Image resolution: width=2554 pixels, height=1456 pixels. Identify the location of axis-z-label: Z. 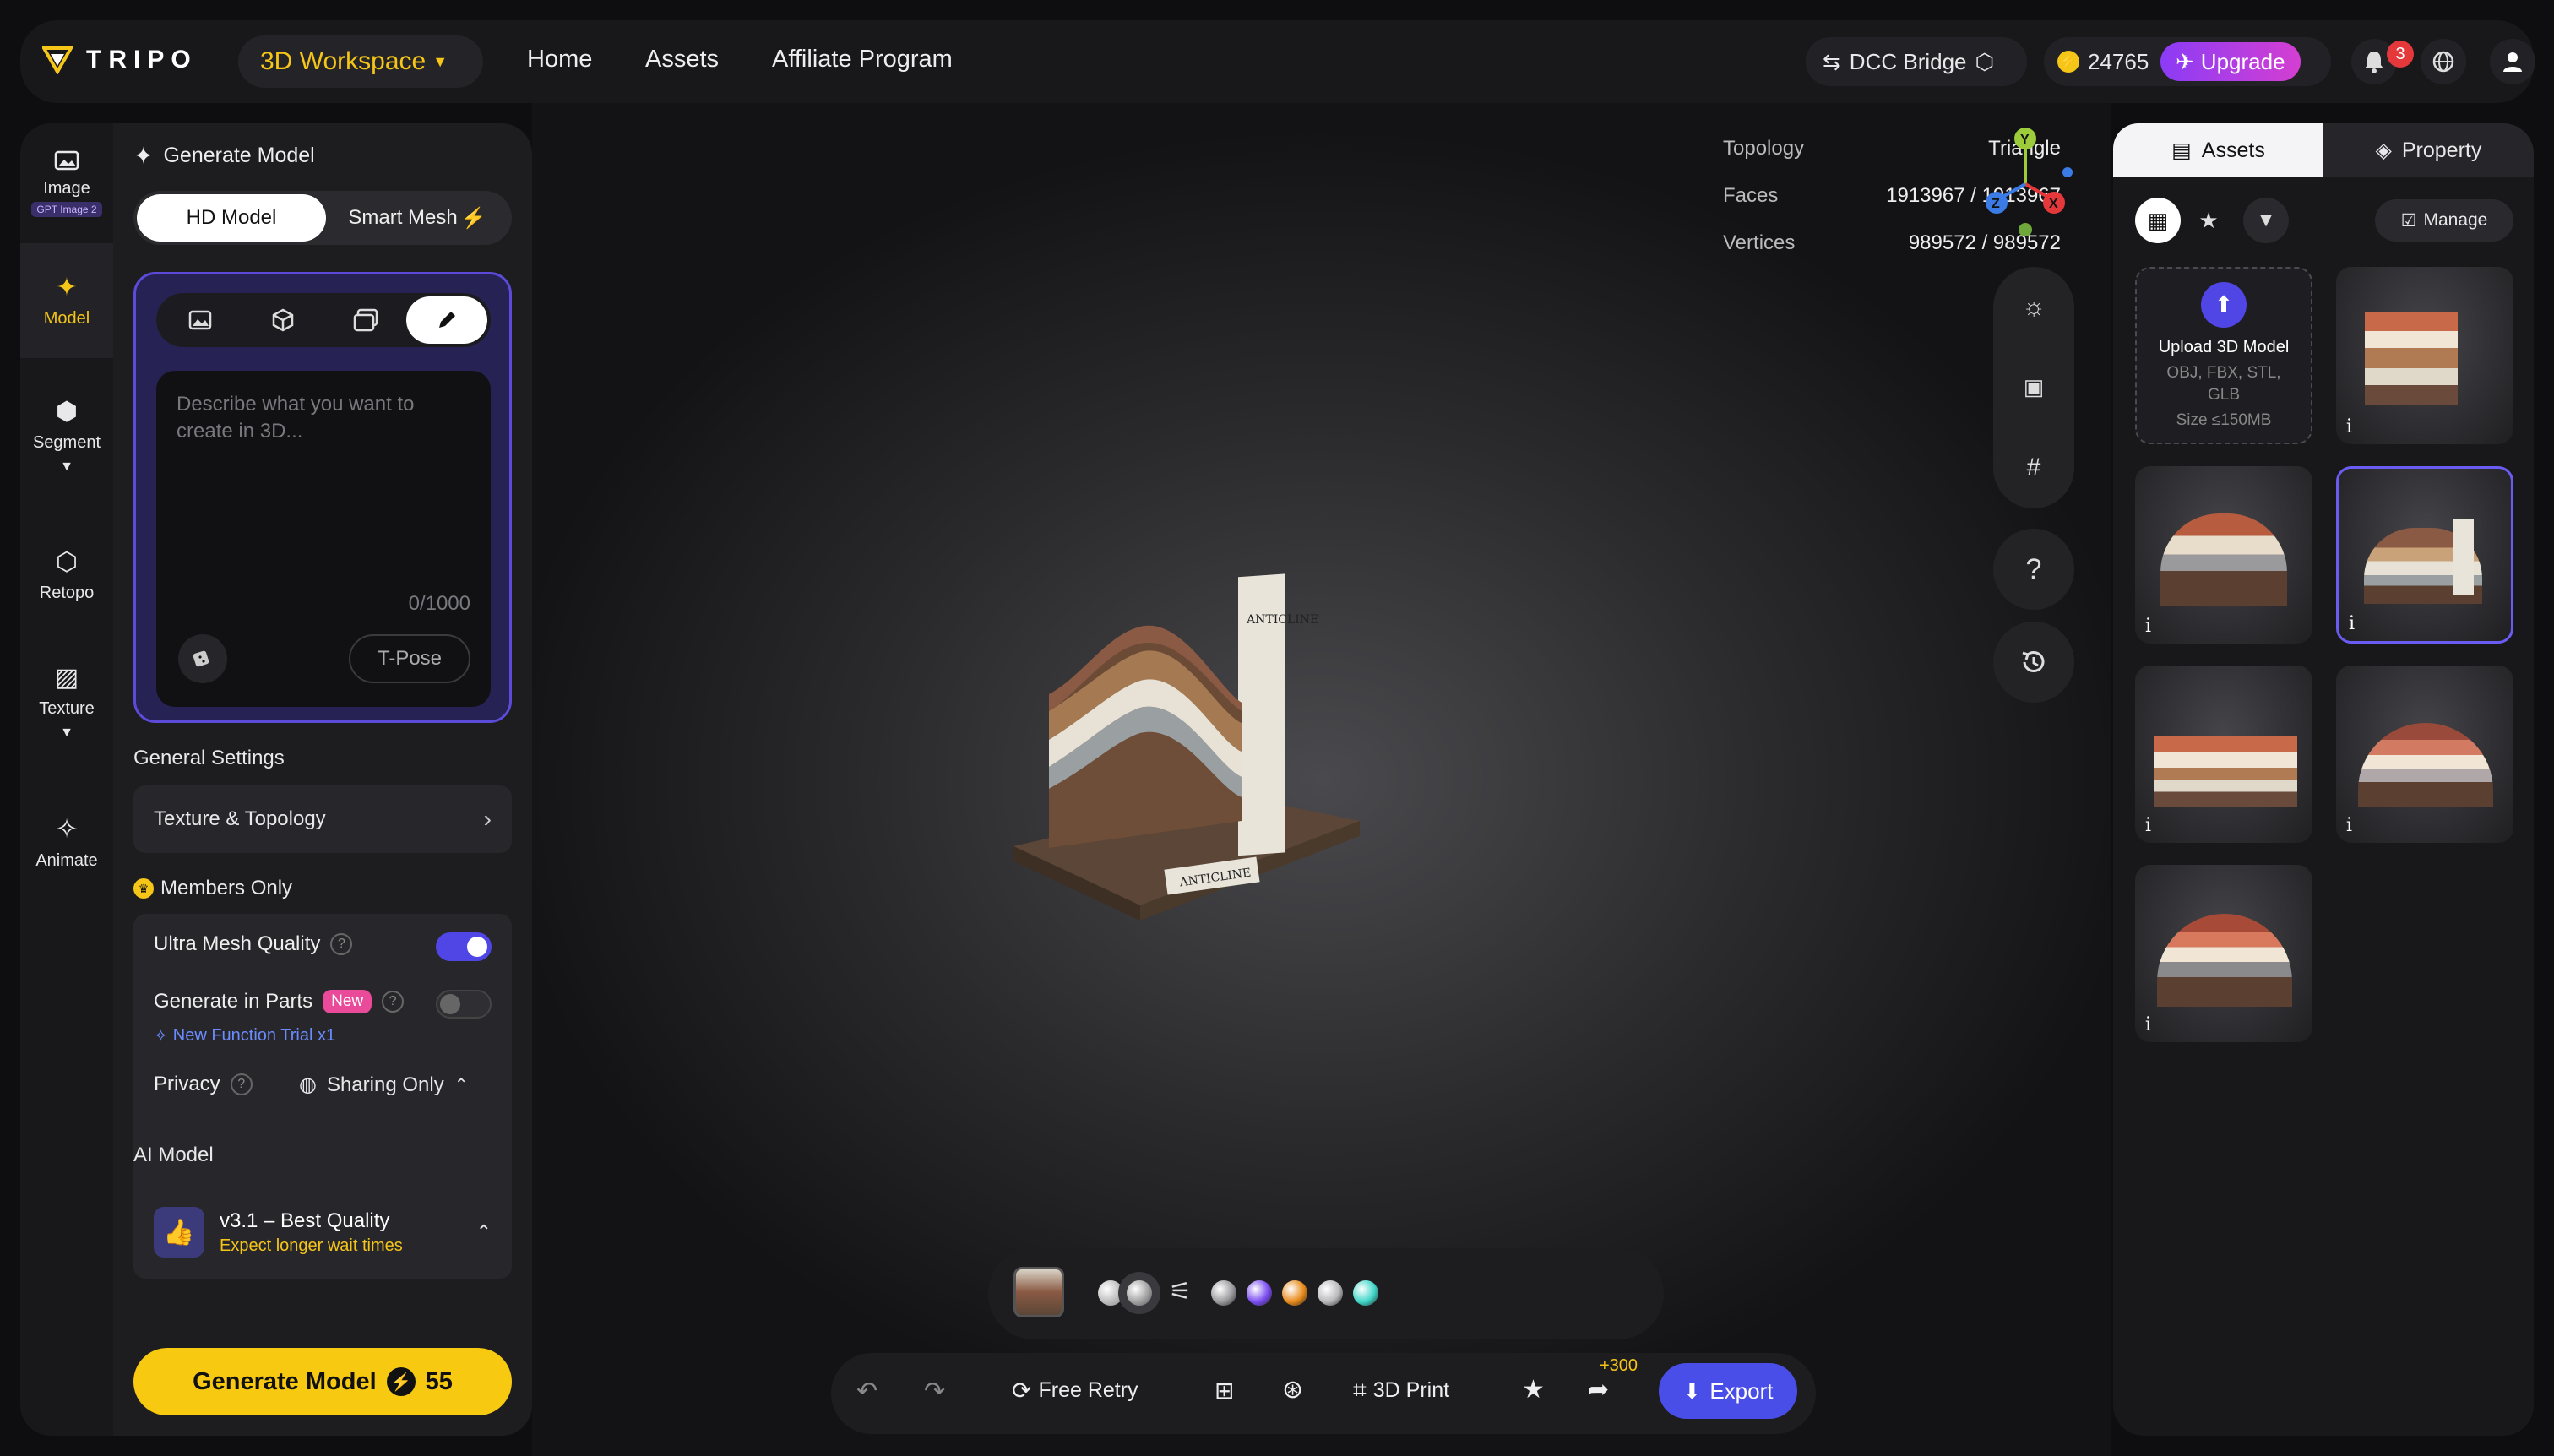
(1996, 204).